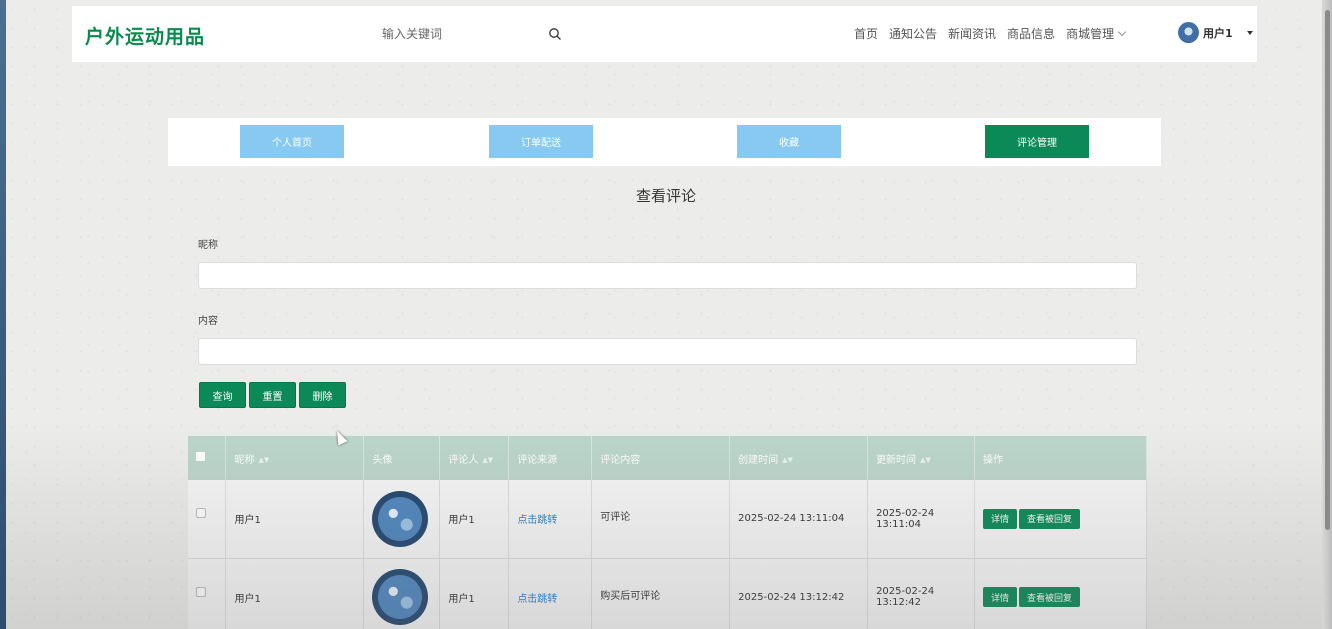  I want to click on header-created-label: 创建时间, so click(758, 460).